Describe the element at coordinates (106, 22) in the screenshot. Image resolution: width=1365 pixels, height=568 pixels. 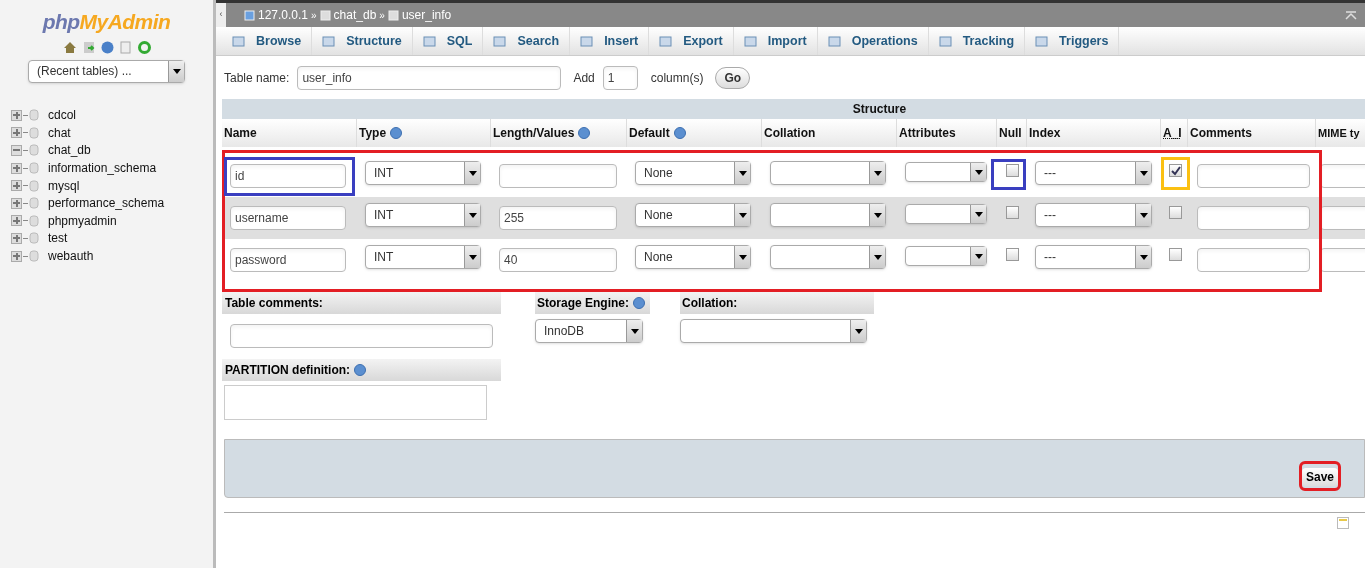
I see `logo: phpMyAdmin` at that location.